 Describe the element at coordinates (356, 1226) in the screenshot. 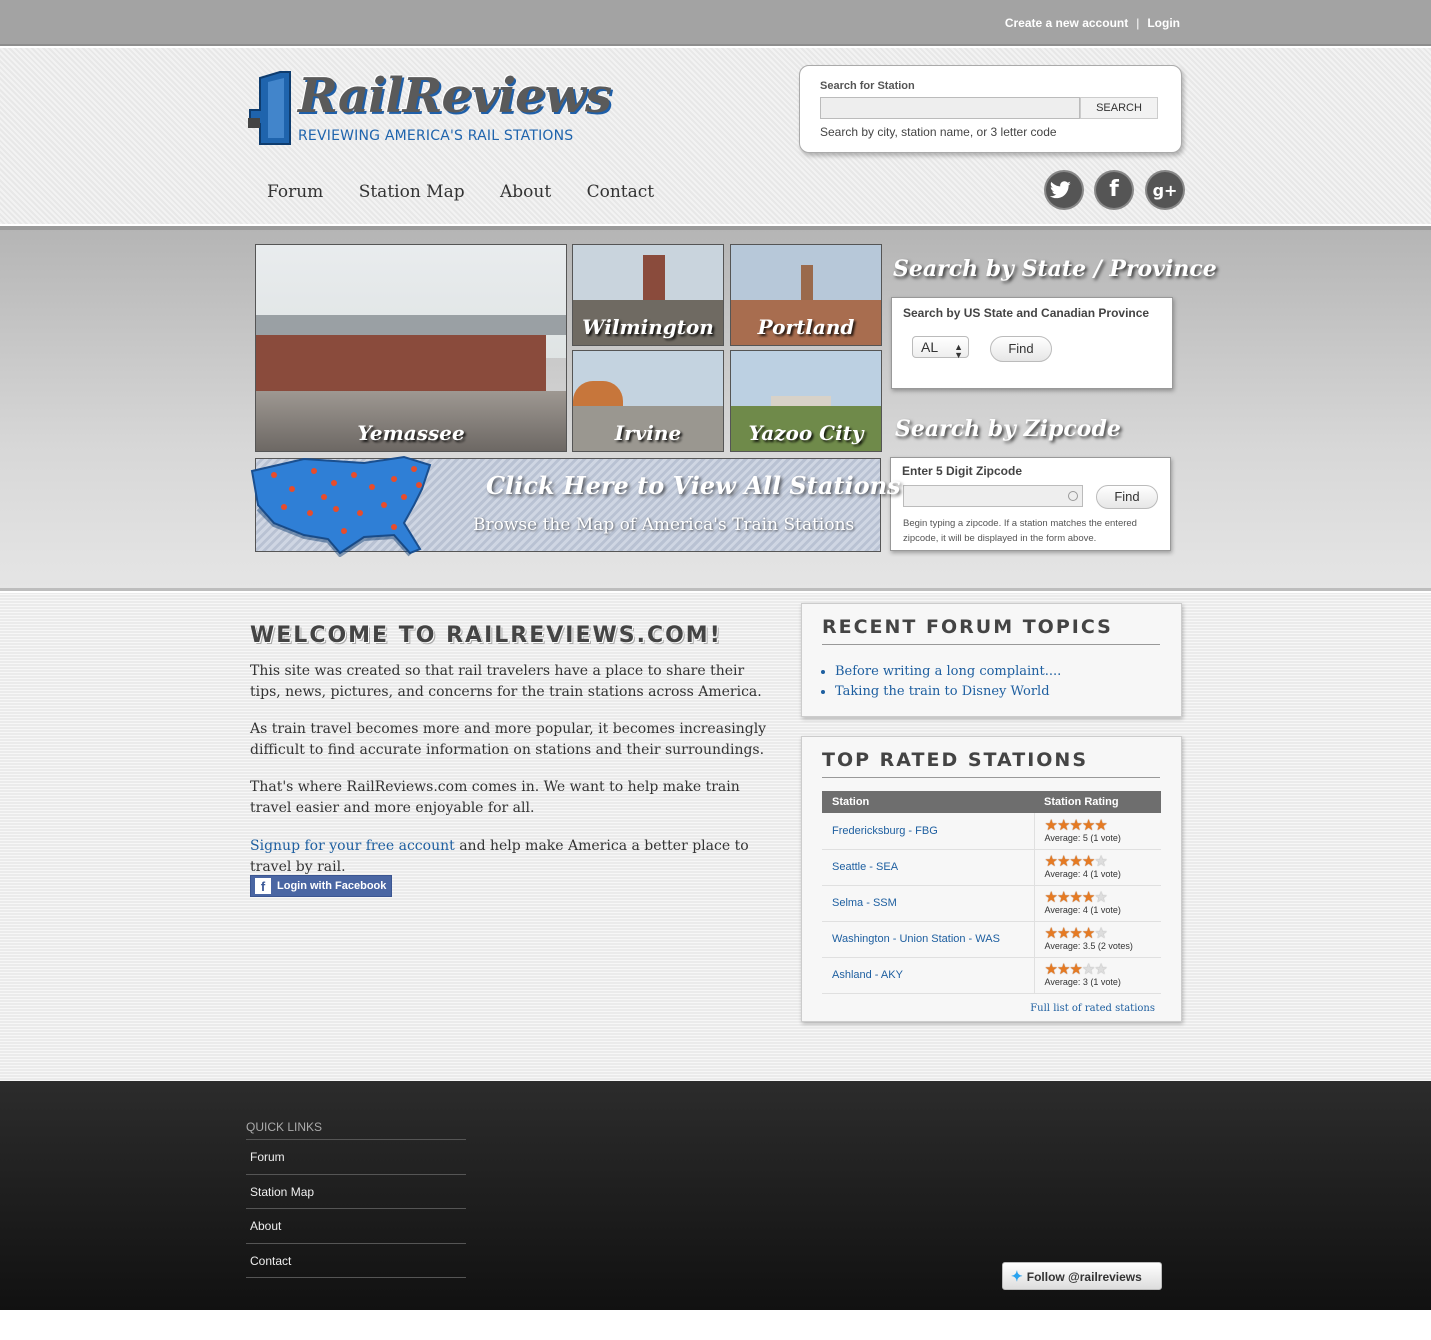

I see `footer-link-about: About` at that location.